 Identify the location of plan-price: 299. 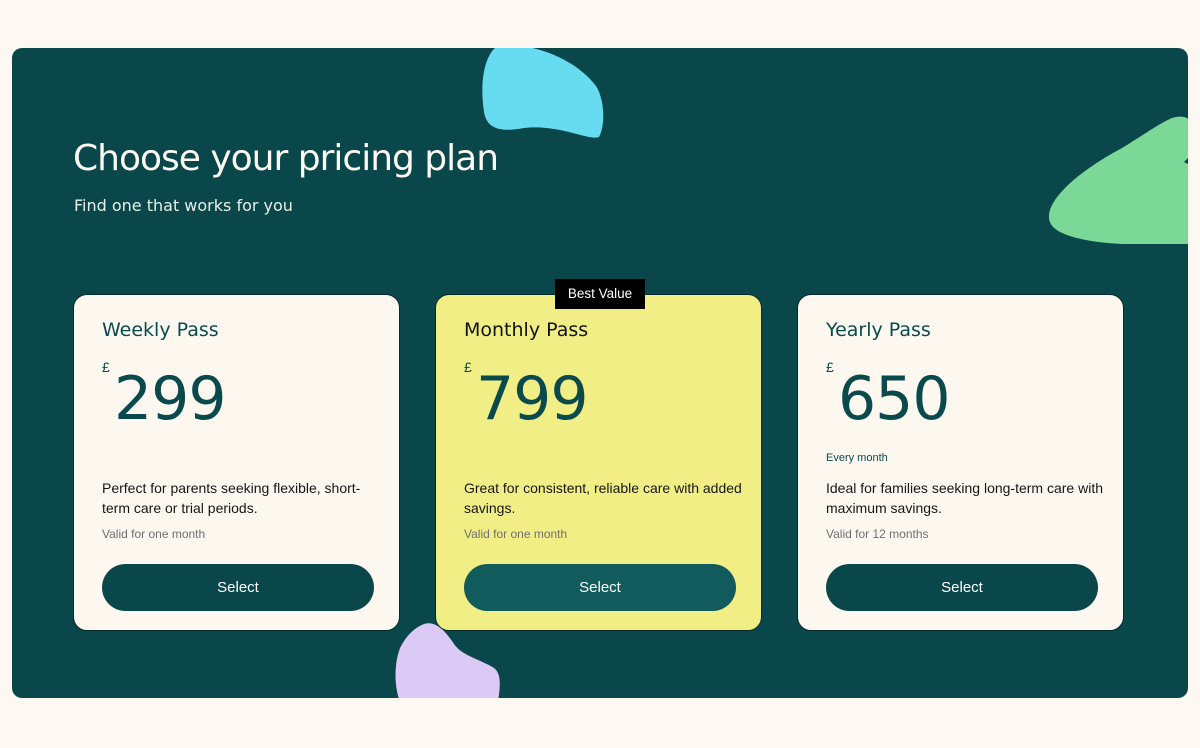
(170, 399).